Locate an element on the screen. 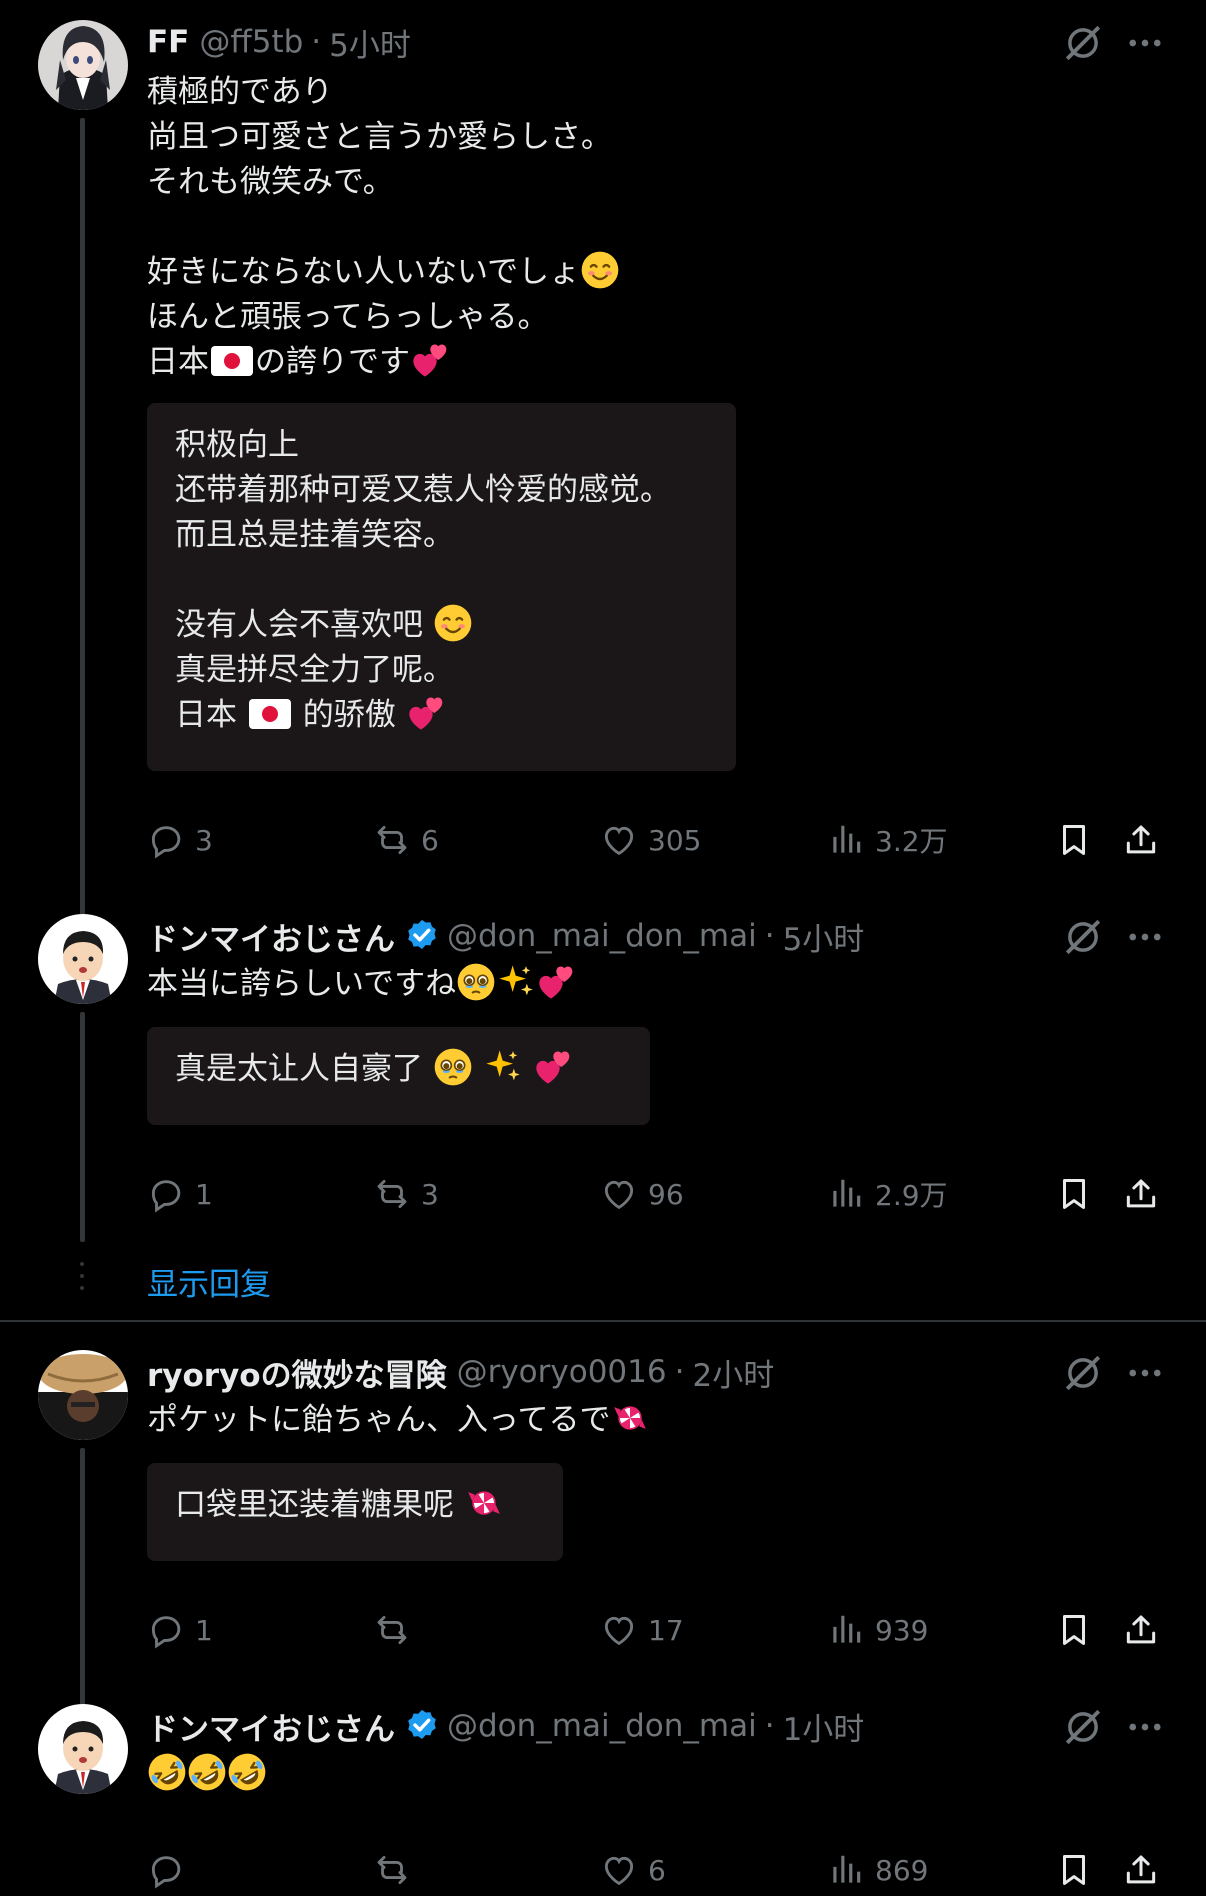 Image resolution: width=1206 pixels, height=1896 pixels. tweet-text: ポケットに飴ちゃん、入ってるで is located at coordinates (398, 1420).